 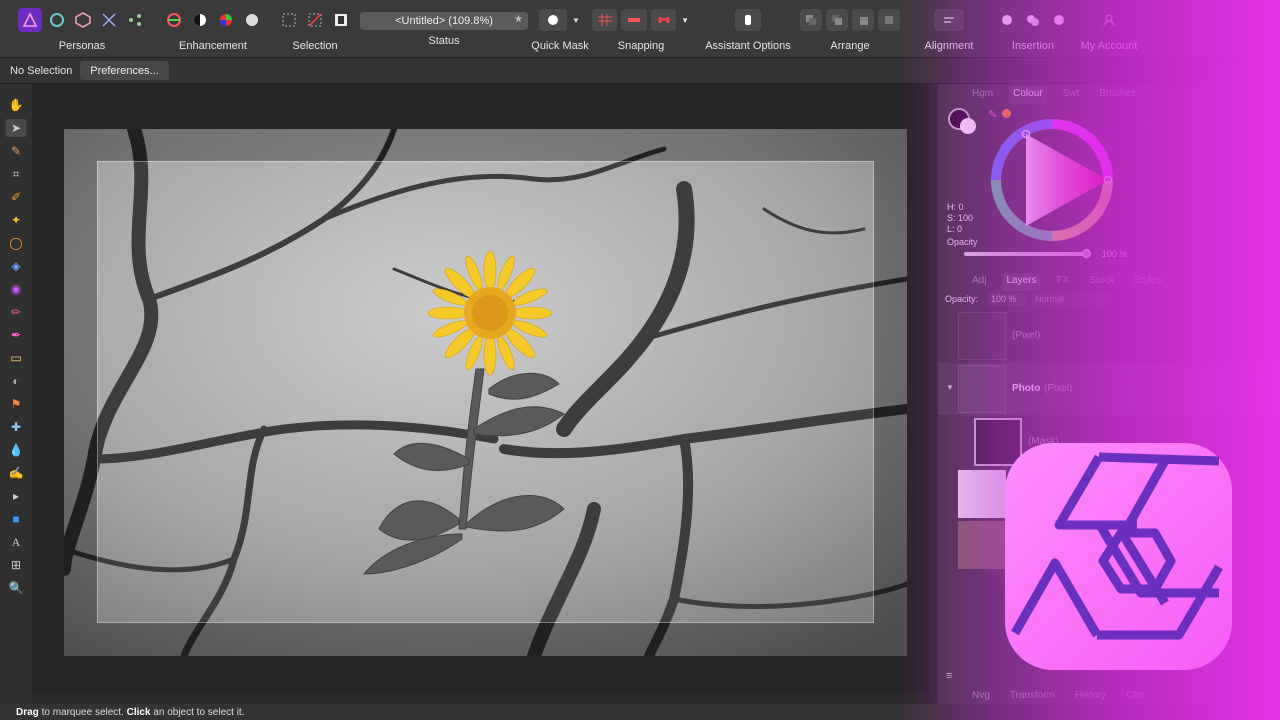 What do you see at coordinates (16, 312) in the screenshot?
I see `paint-brush-tool-icon: ✏` at bounding box center [16, 312].